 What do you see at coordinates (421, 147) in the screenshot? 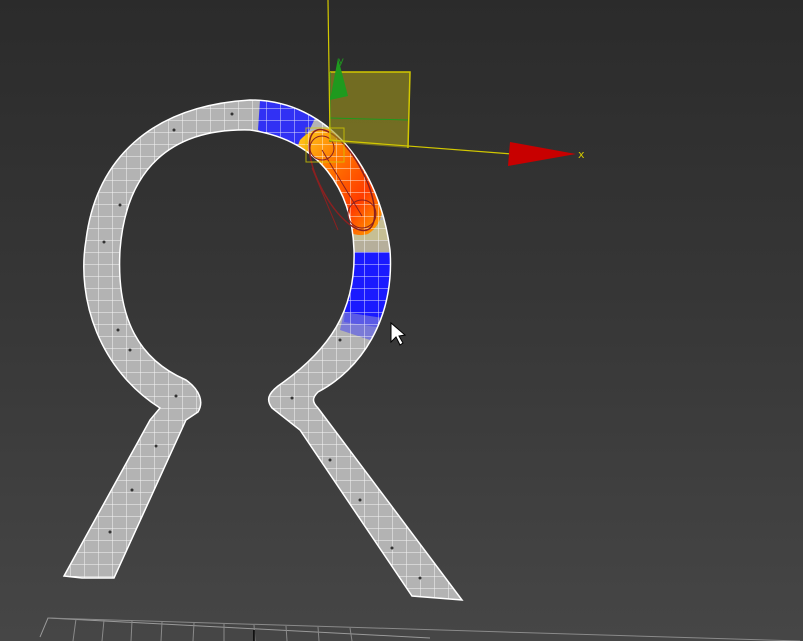
I see `x-axis-line` at bounding box center [421, 147].